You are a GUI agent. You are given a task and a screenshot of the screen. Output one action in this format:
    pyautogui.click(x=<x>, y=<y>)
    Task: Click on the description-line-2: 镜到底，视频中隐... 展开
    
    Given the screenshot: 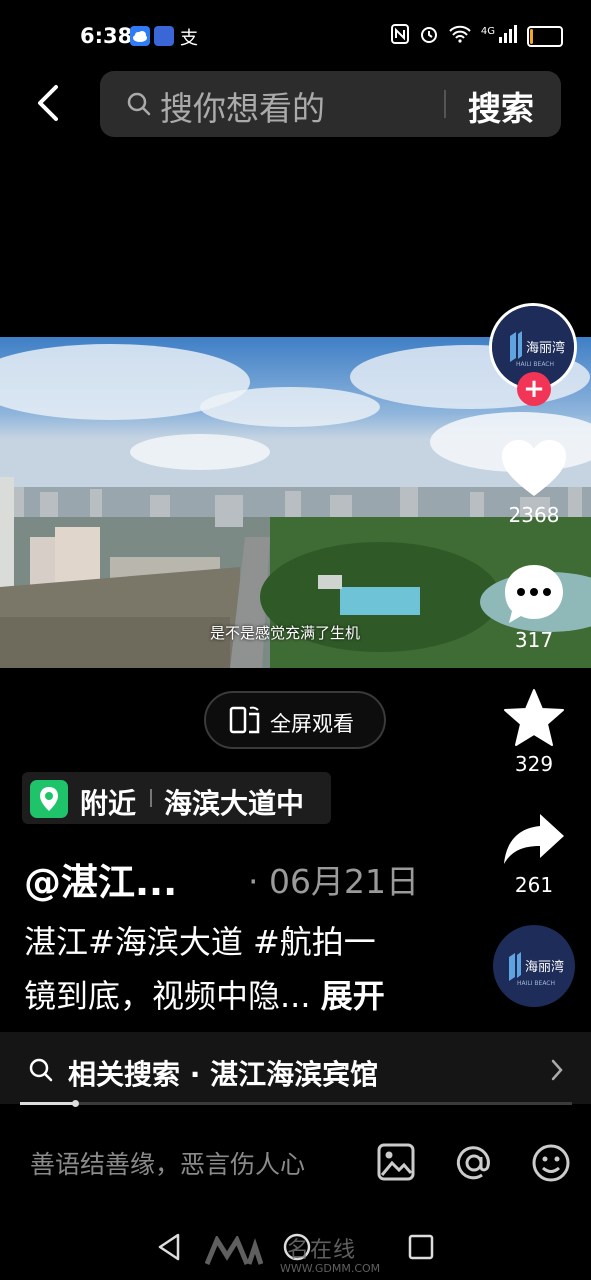 What is the action you would take?
    pyautogui.click(x=234, y=996)
    